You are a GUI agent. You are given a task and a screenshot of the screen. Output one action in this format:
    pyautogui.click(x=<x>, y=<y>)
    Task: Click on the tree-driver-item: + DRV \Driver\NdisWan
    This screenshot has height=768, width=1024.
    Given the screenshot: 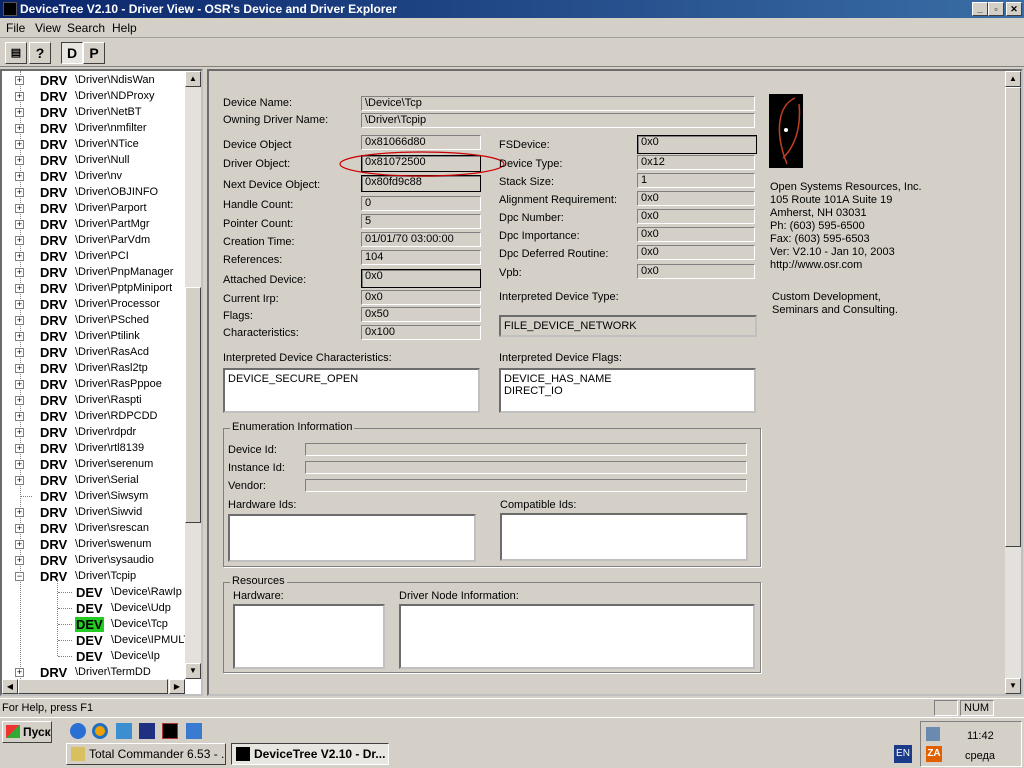 What is the action you would take?
    pyautogui.click(x=93, y=80)
    